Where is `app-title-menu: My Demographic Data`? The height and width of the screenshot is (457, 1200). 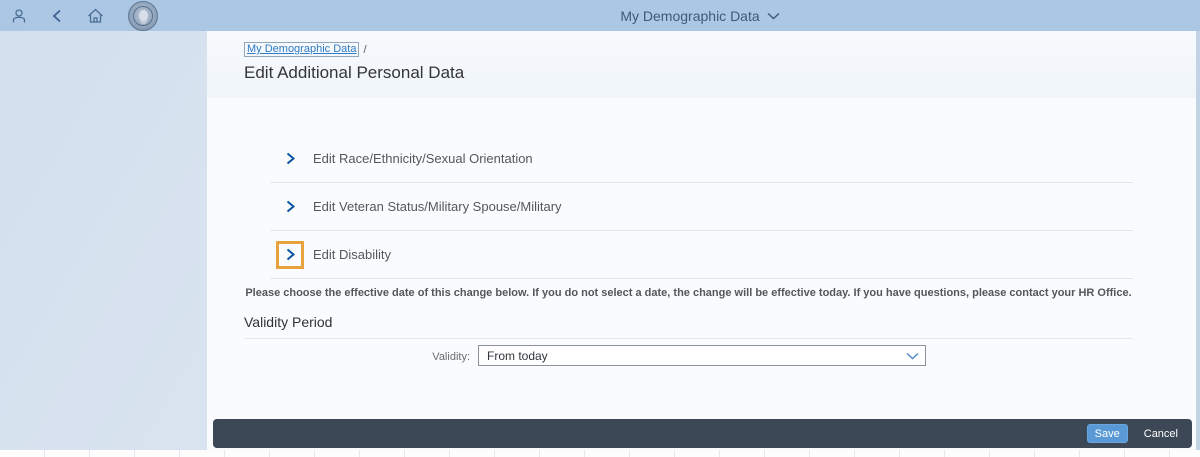
app-title-menu: My Demographic Data is located at coordinates (700, 15).